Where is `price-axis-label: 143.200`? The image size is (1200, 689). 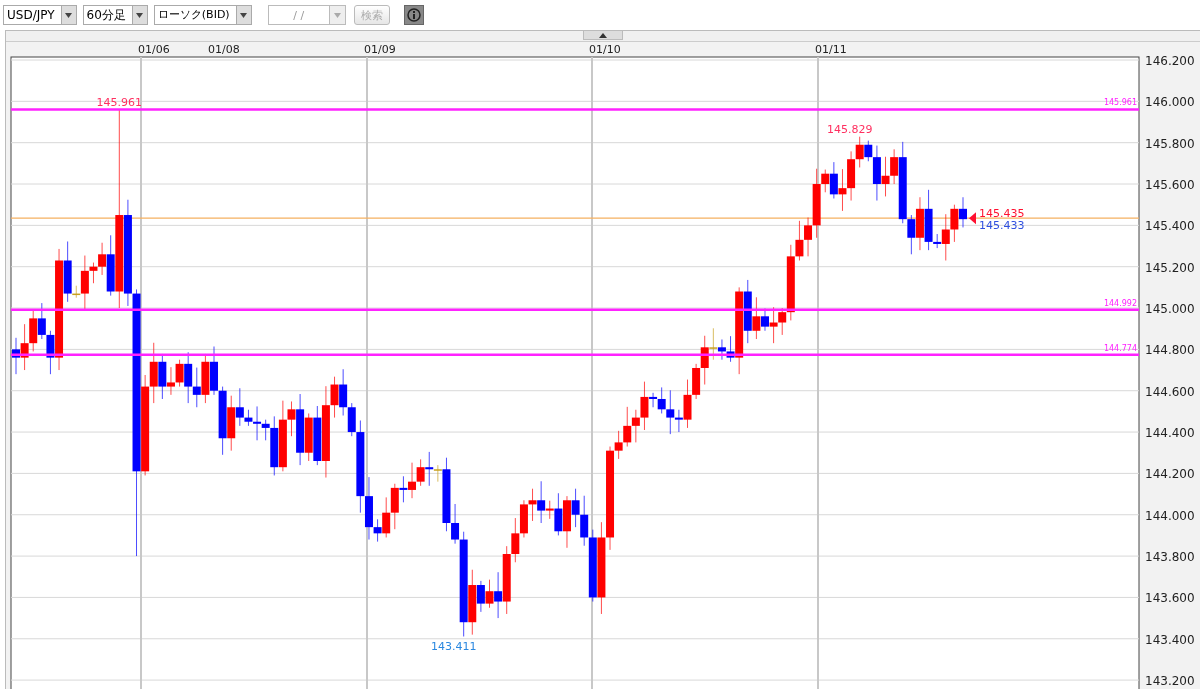 price-axis-label: 143.200 is located at coordinates (1170, 681).